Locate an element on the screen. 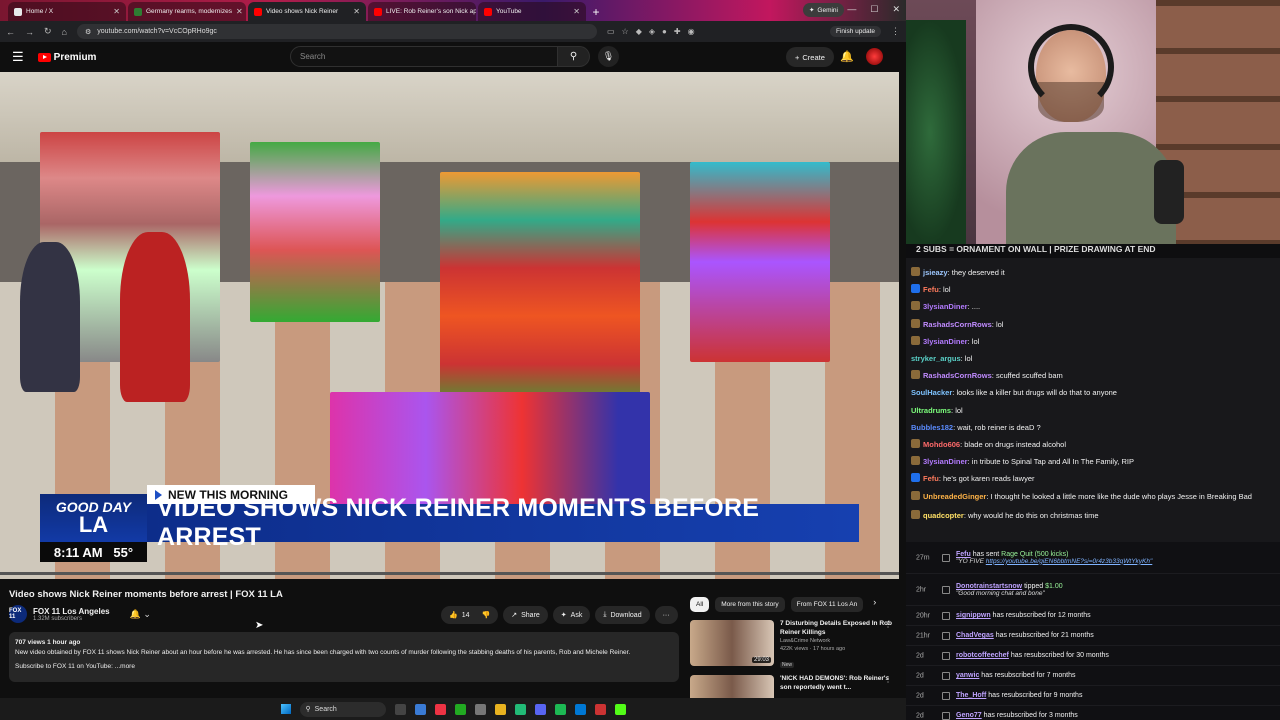 This screenshot has height=720, width=1280. forward-icon: → is located at coordinates (29, 32).